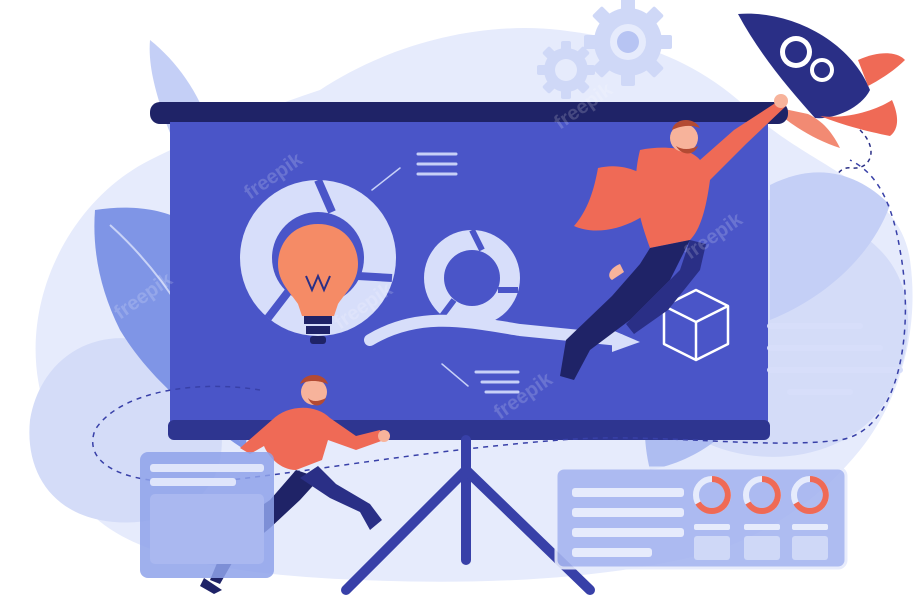  I want to click on cycle-arrows-icon-small, so click(472, 277).